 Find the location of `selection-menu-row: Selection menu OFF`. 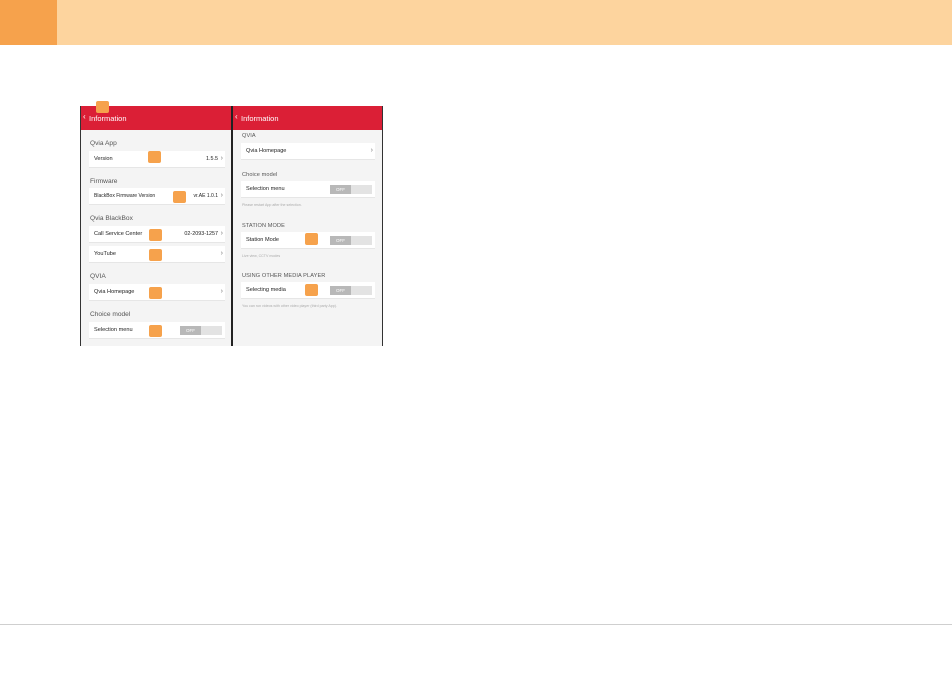

selection-menu-row: Selection menu OFF is located at coordinates (308, 189).